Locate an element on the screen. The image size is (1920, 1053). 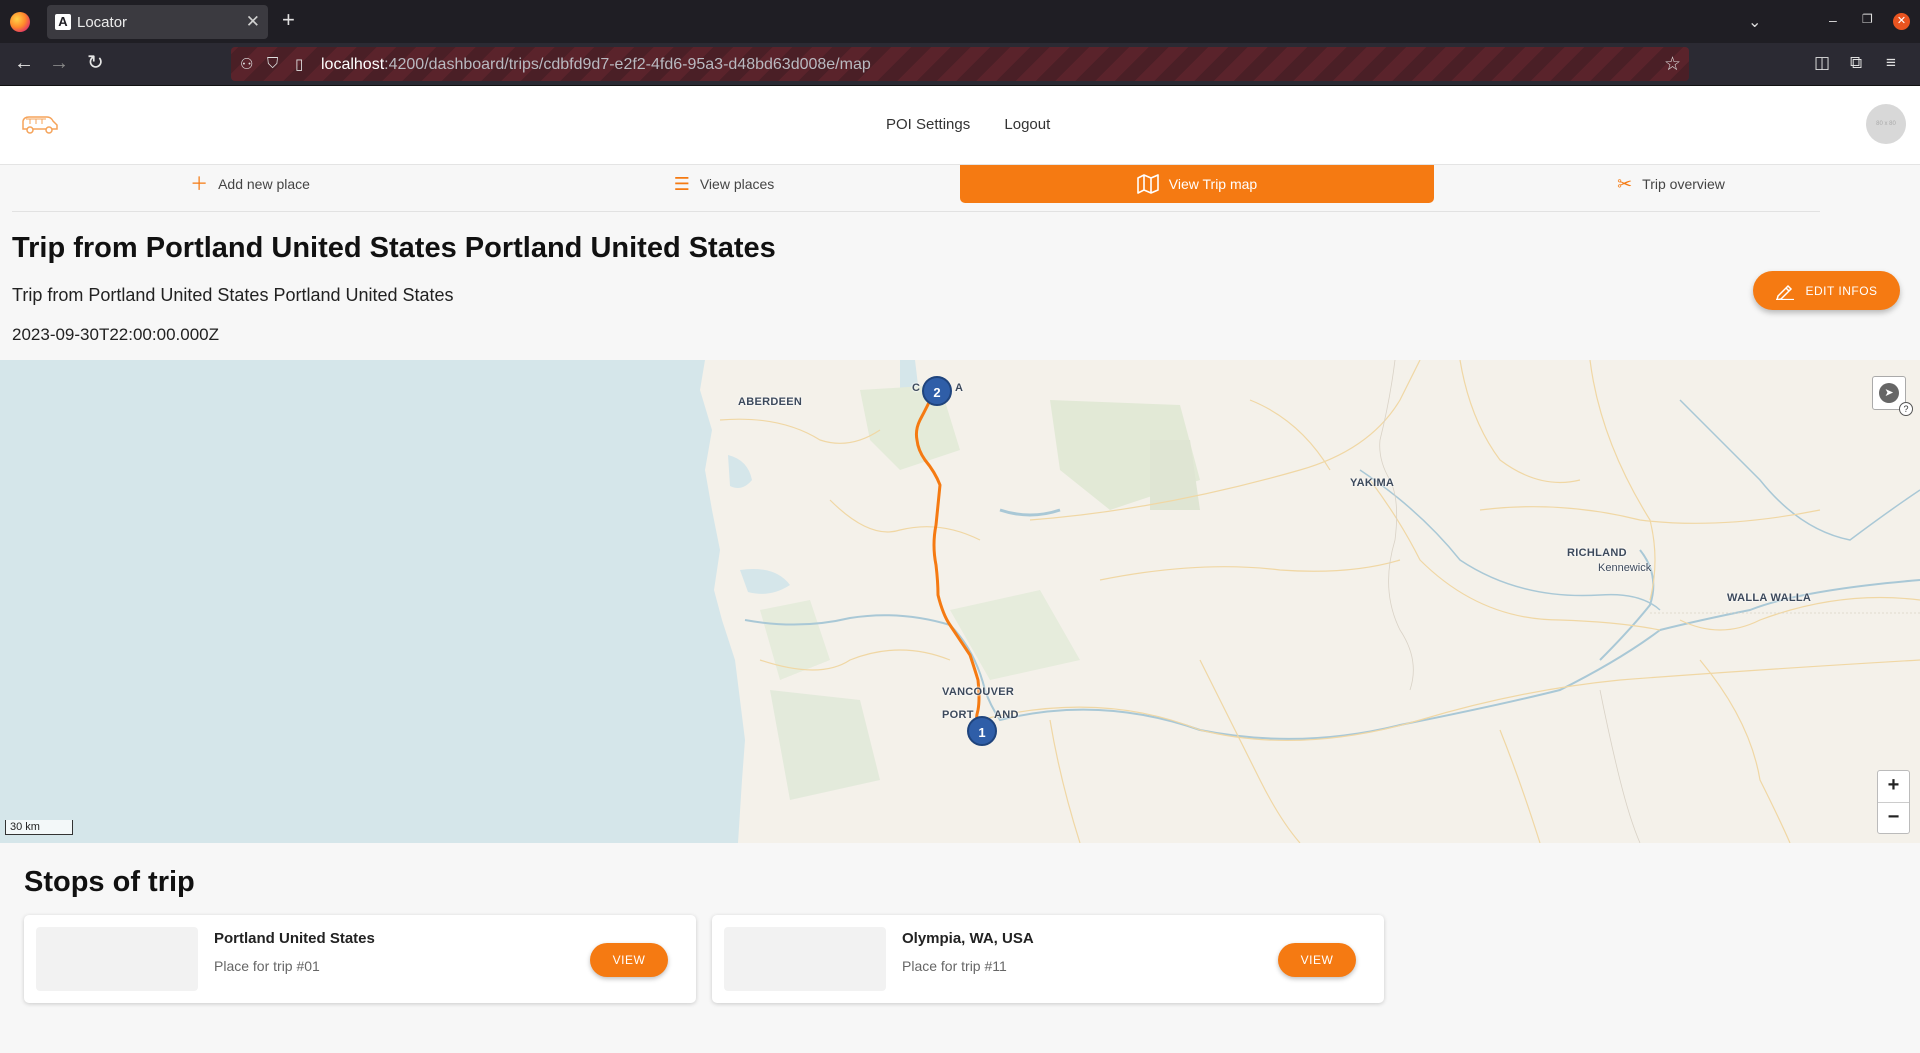
bookmark-star-icon: ☆ is located at coordinates (1672, 64).